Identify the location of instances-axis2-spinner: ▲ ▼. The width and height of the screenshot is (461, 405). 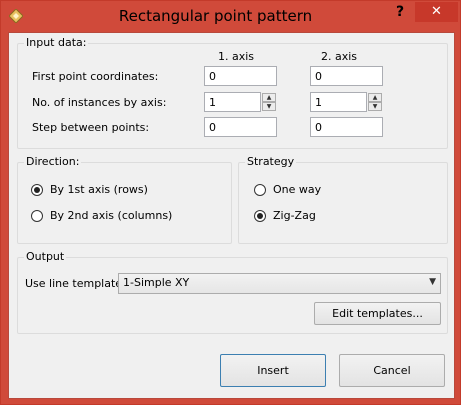
(375, 102).